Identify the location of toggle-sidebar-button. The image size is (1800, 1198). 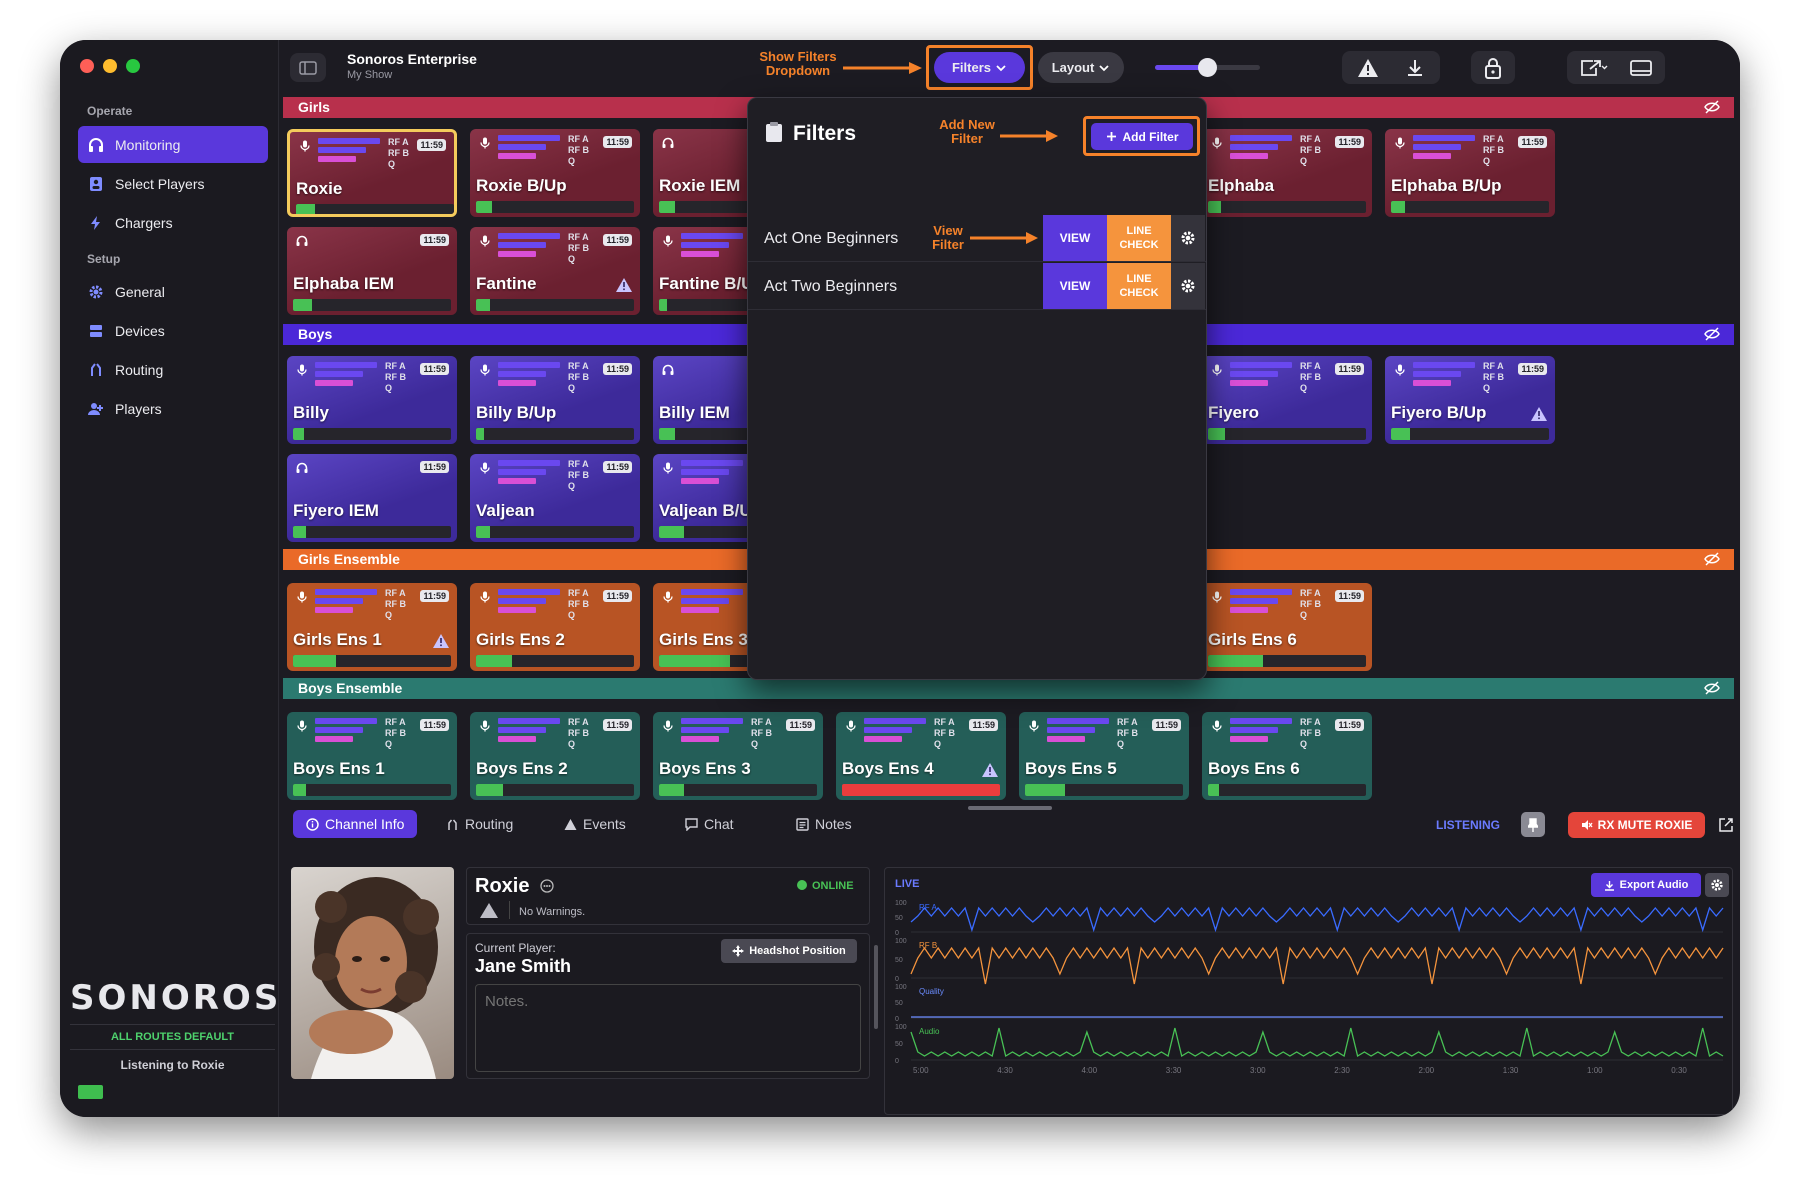
(308, 67).